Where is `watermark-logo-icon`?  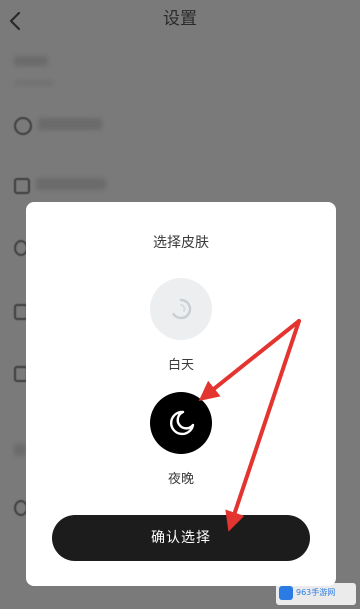
watermark-logo-icon is located at coordinates (286, 593).